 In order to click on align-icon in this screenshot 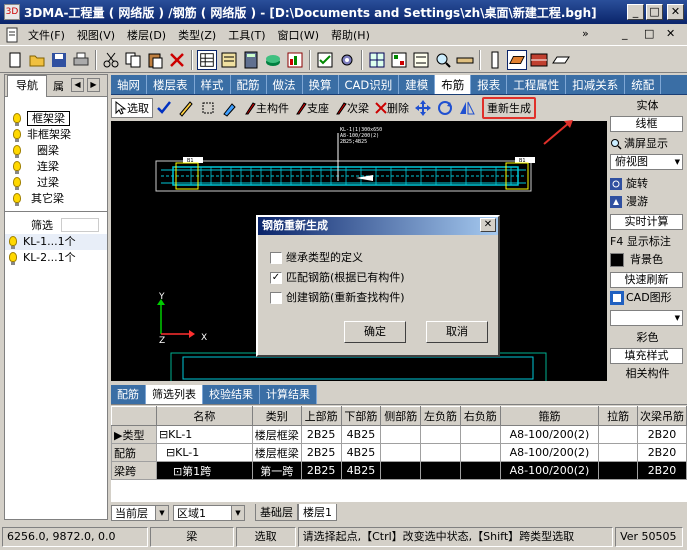, I will do `click(421, 60)`.